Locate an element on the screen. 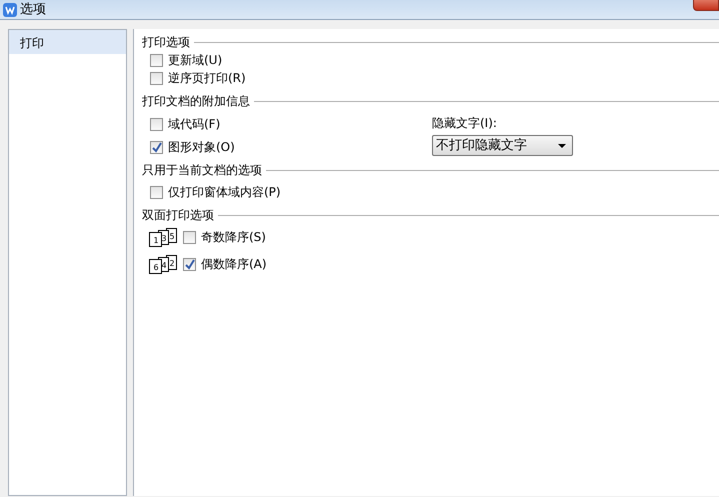 This screenshot has height=497, width=719. section-title: 打印文档的附加信息 is located at coordinates (196, 101).